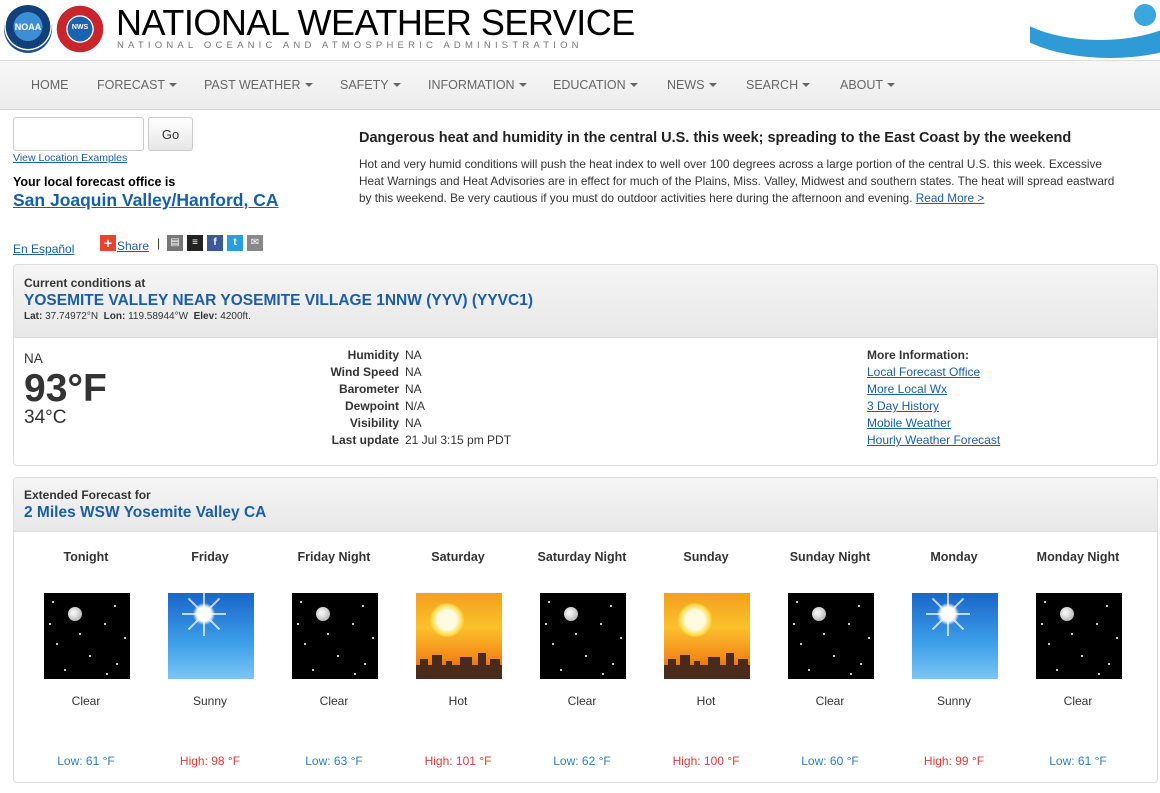 This screenshot has width=1160, height=793. Describe the element at coordinates (94, 182) in the screenshot. I see `forecast-office-label: Your local forecast office is` at that location.